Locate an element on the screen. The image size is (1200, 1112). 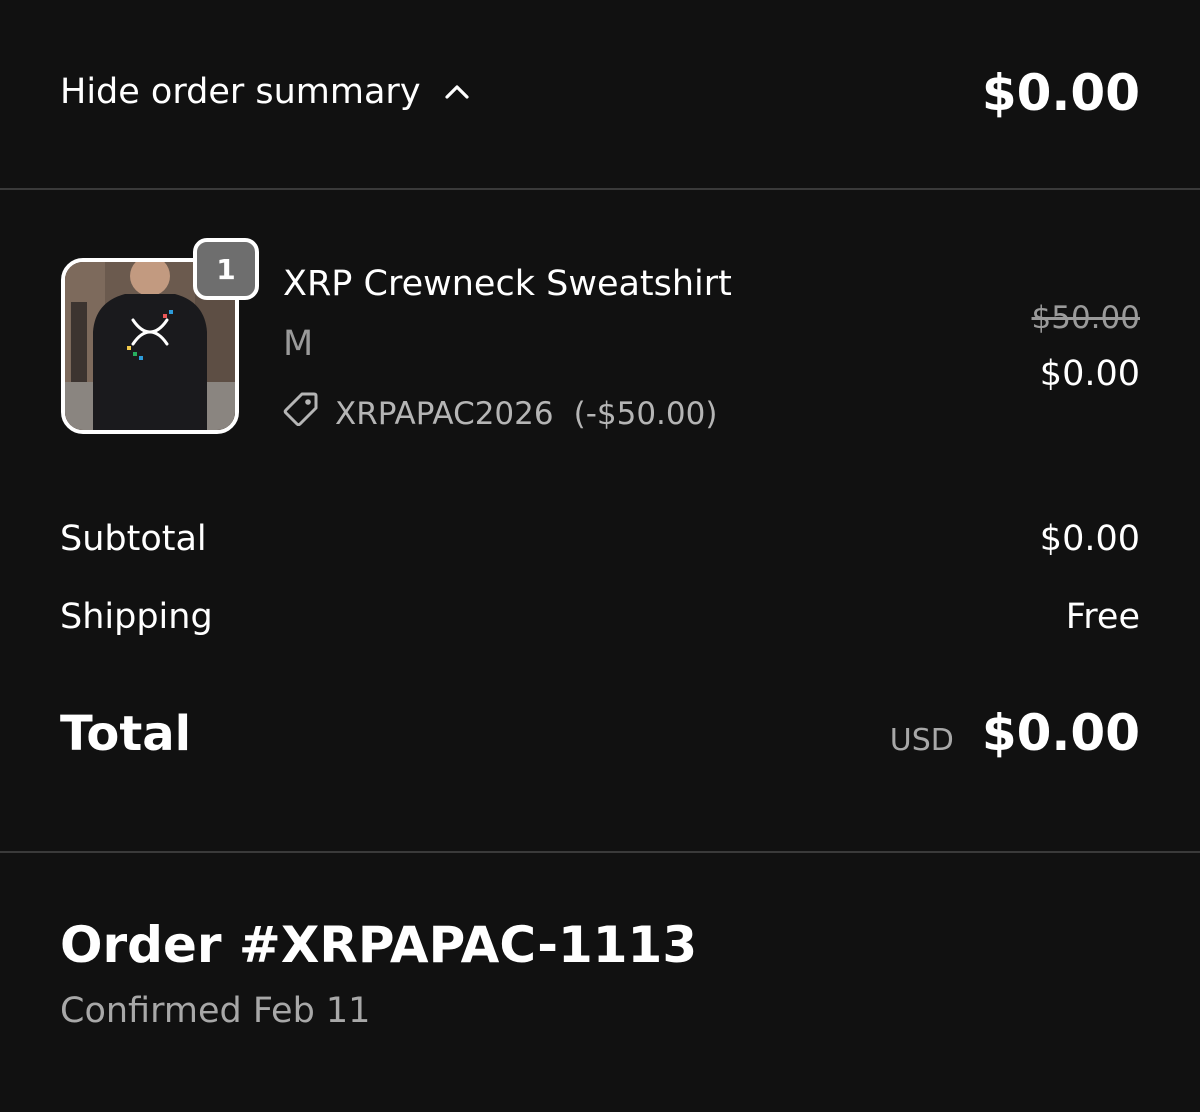
discount-code-row: XRPAPAC2026 (-$50.00) is located at coordinates (500, 414).